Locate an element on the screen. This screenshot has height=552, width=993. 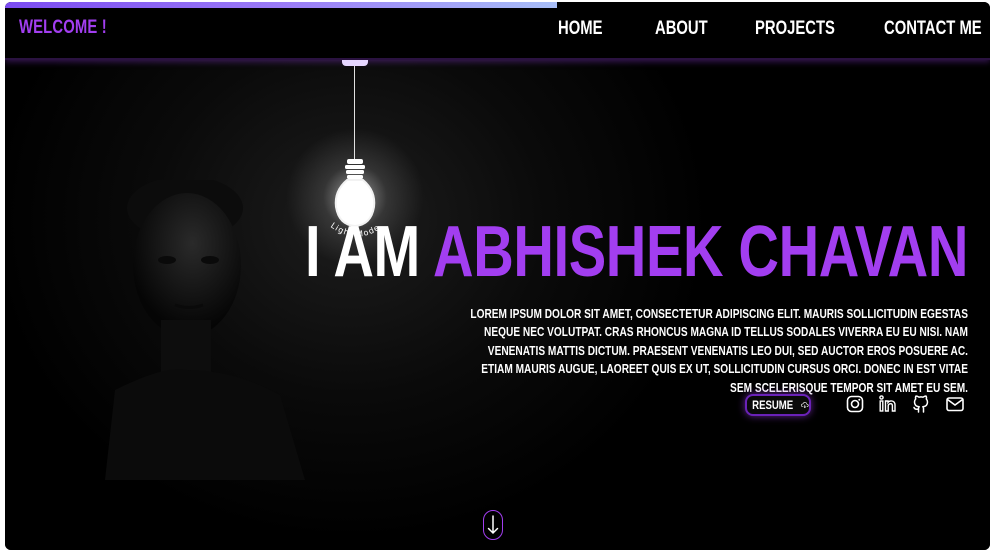
brand-welcome: WELCOME ! is located at coordinates (63, 27).